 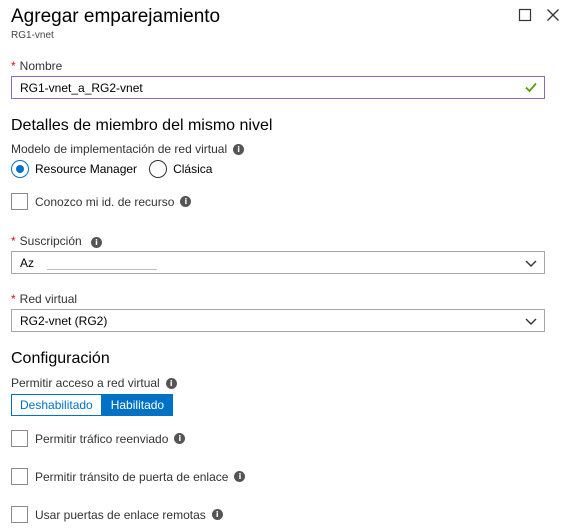 I want to click on name-input-value: RG1-vnet_a_RG2-vnet, so click(x=81, y=88).